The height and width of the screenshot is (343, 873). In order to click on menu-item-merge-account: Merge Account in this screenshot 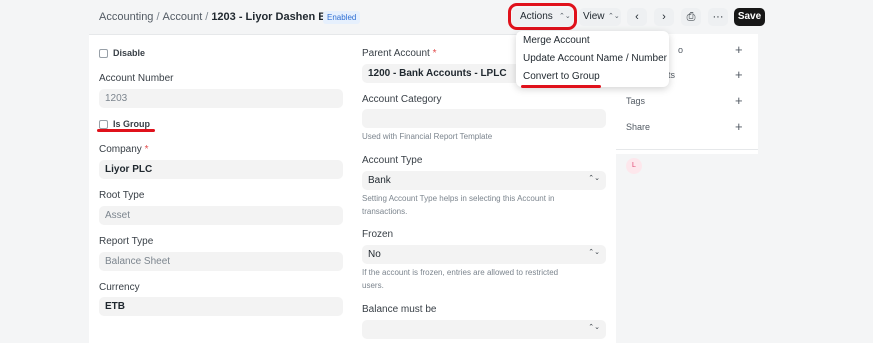, I will do `click(556, 40)`.